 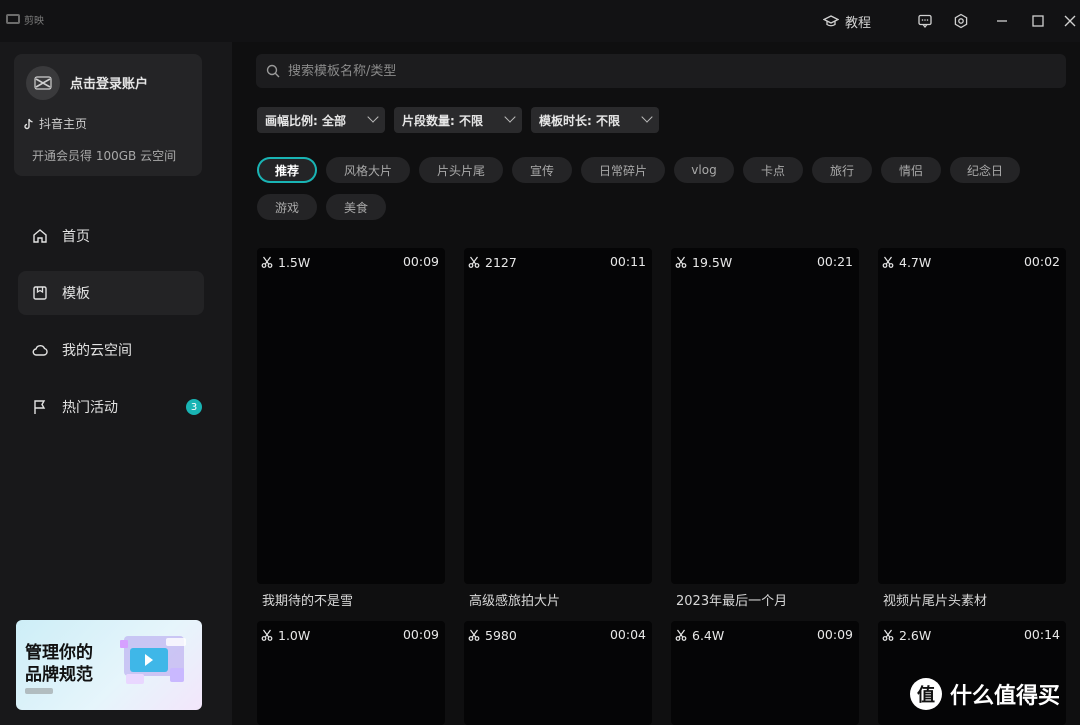 I want to click on douyin-label: 抖音主页, so click(x=63, y=124).